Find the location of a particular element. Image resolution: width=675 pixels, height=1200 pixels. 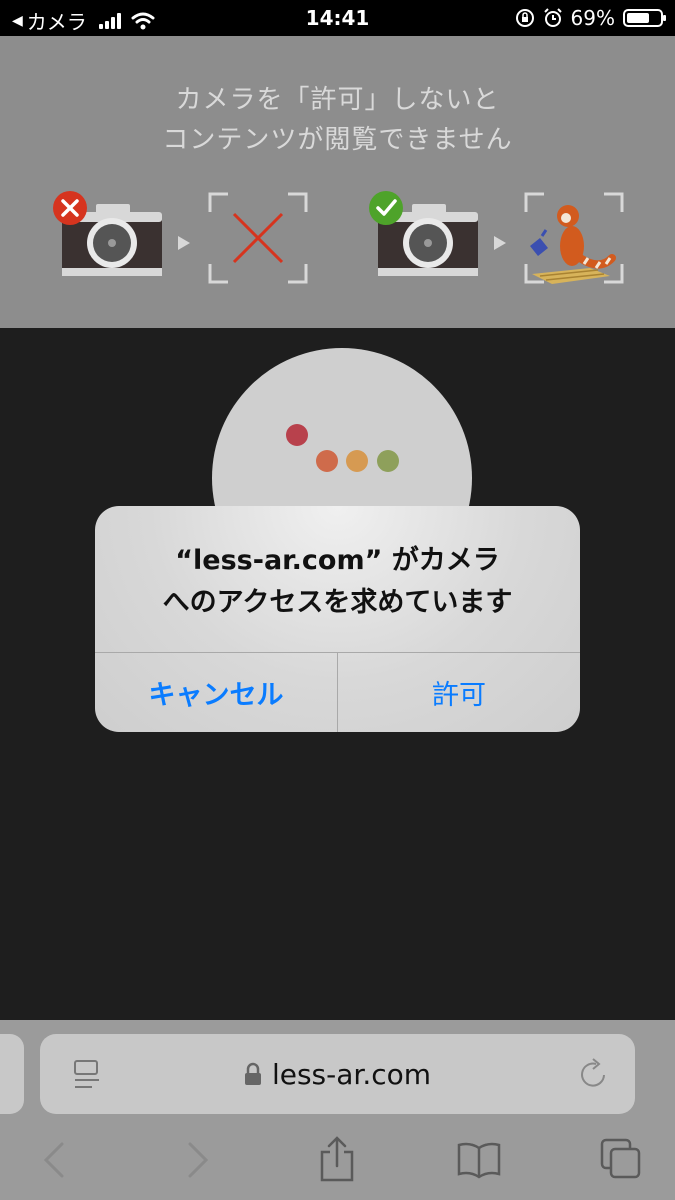

url-display: less-ar.com is located at coordinates (337, 1074).